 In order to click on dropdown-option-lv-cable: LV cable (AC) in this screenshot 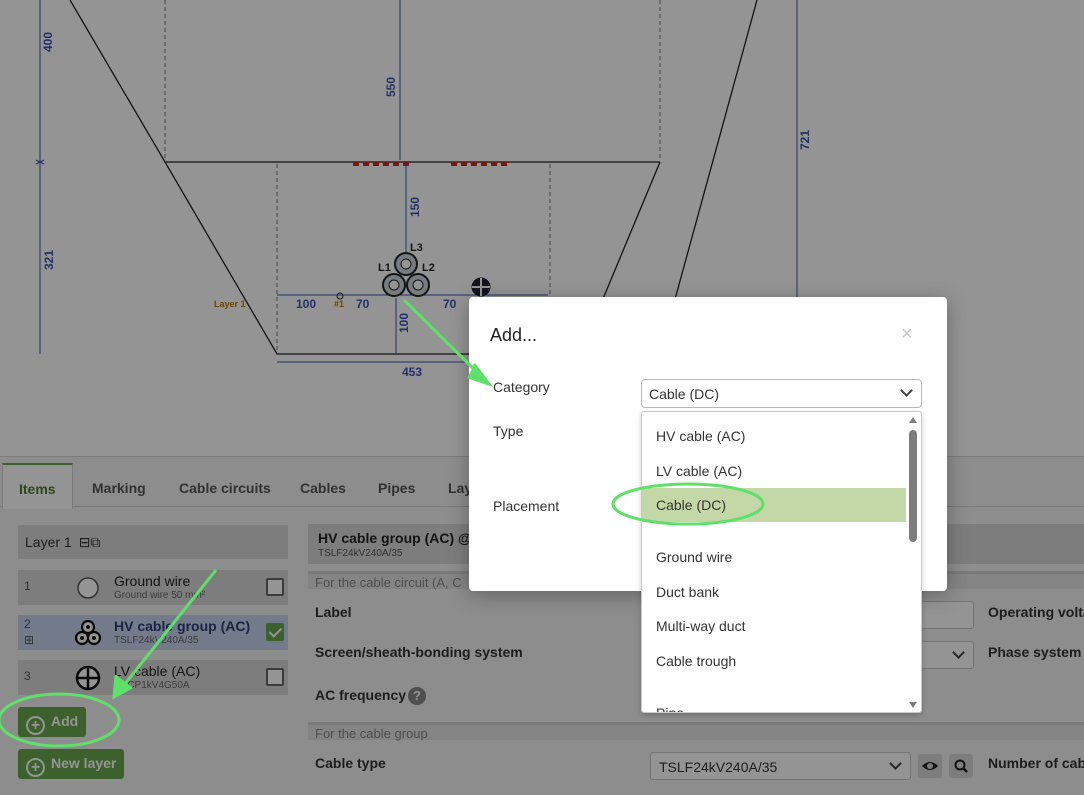, I will do `click(774, 471)`.